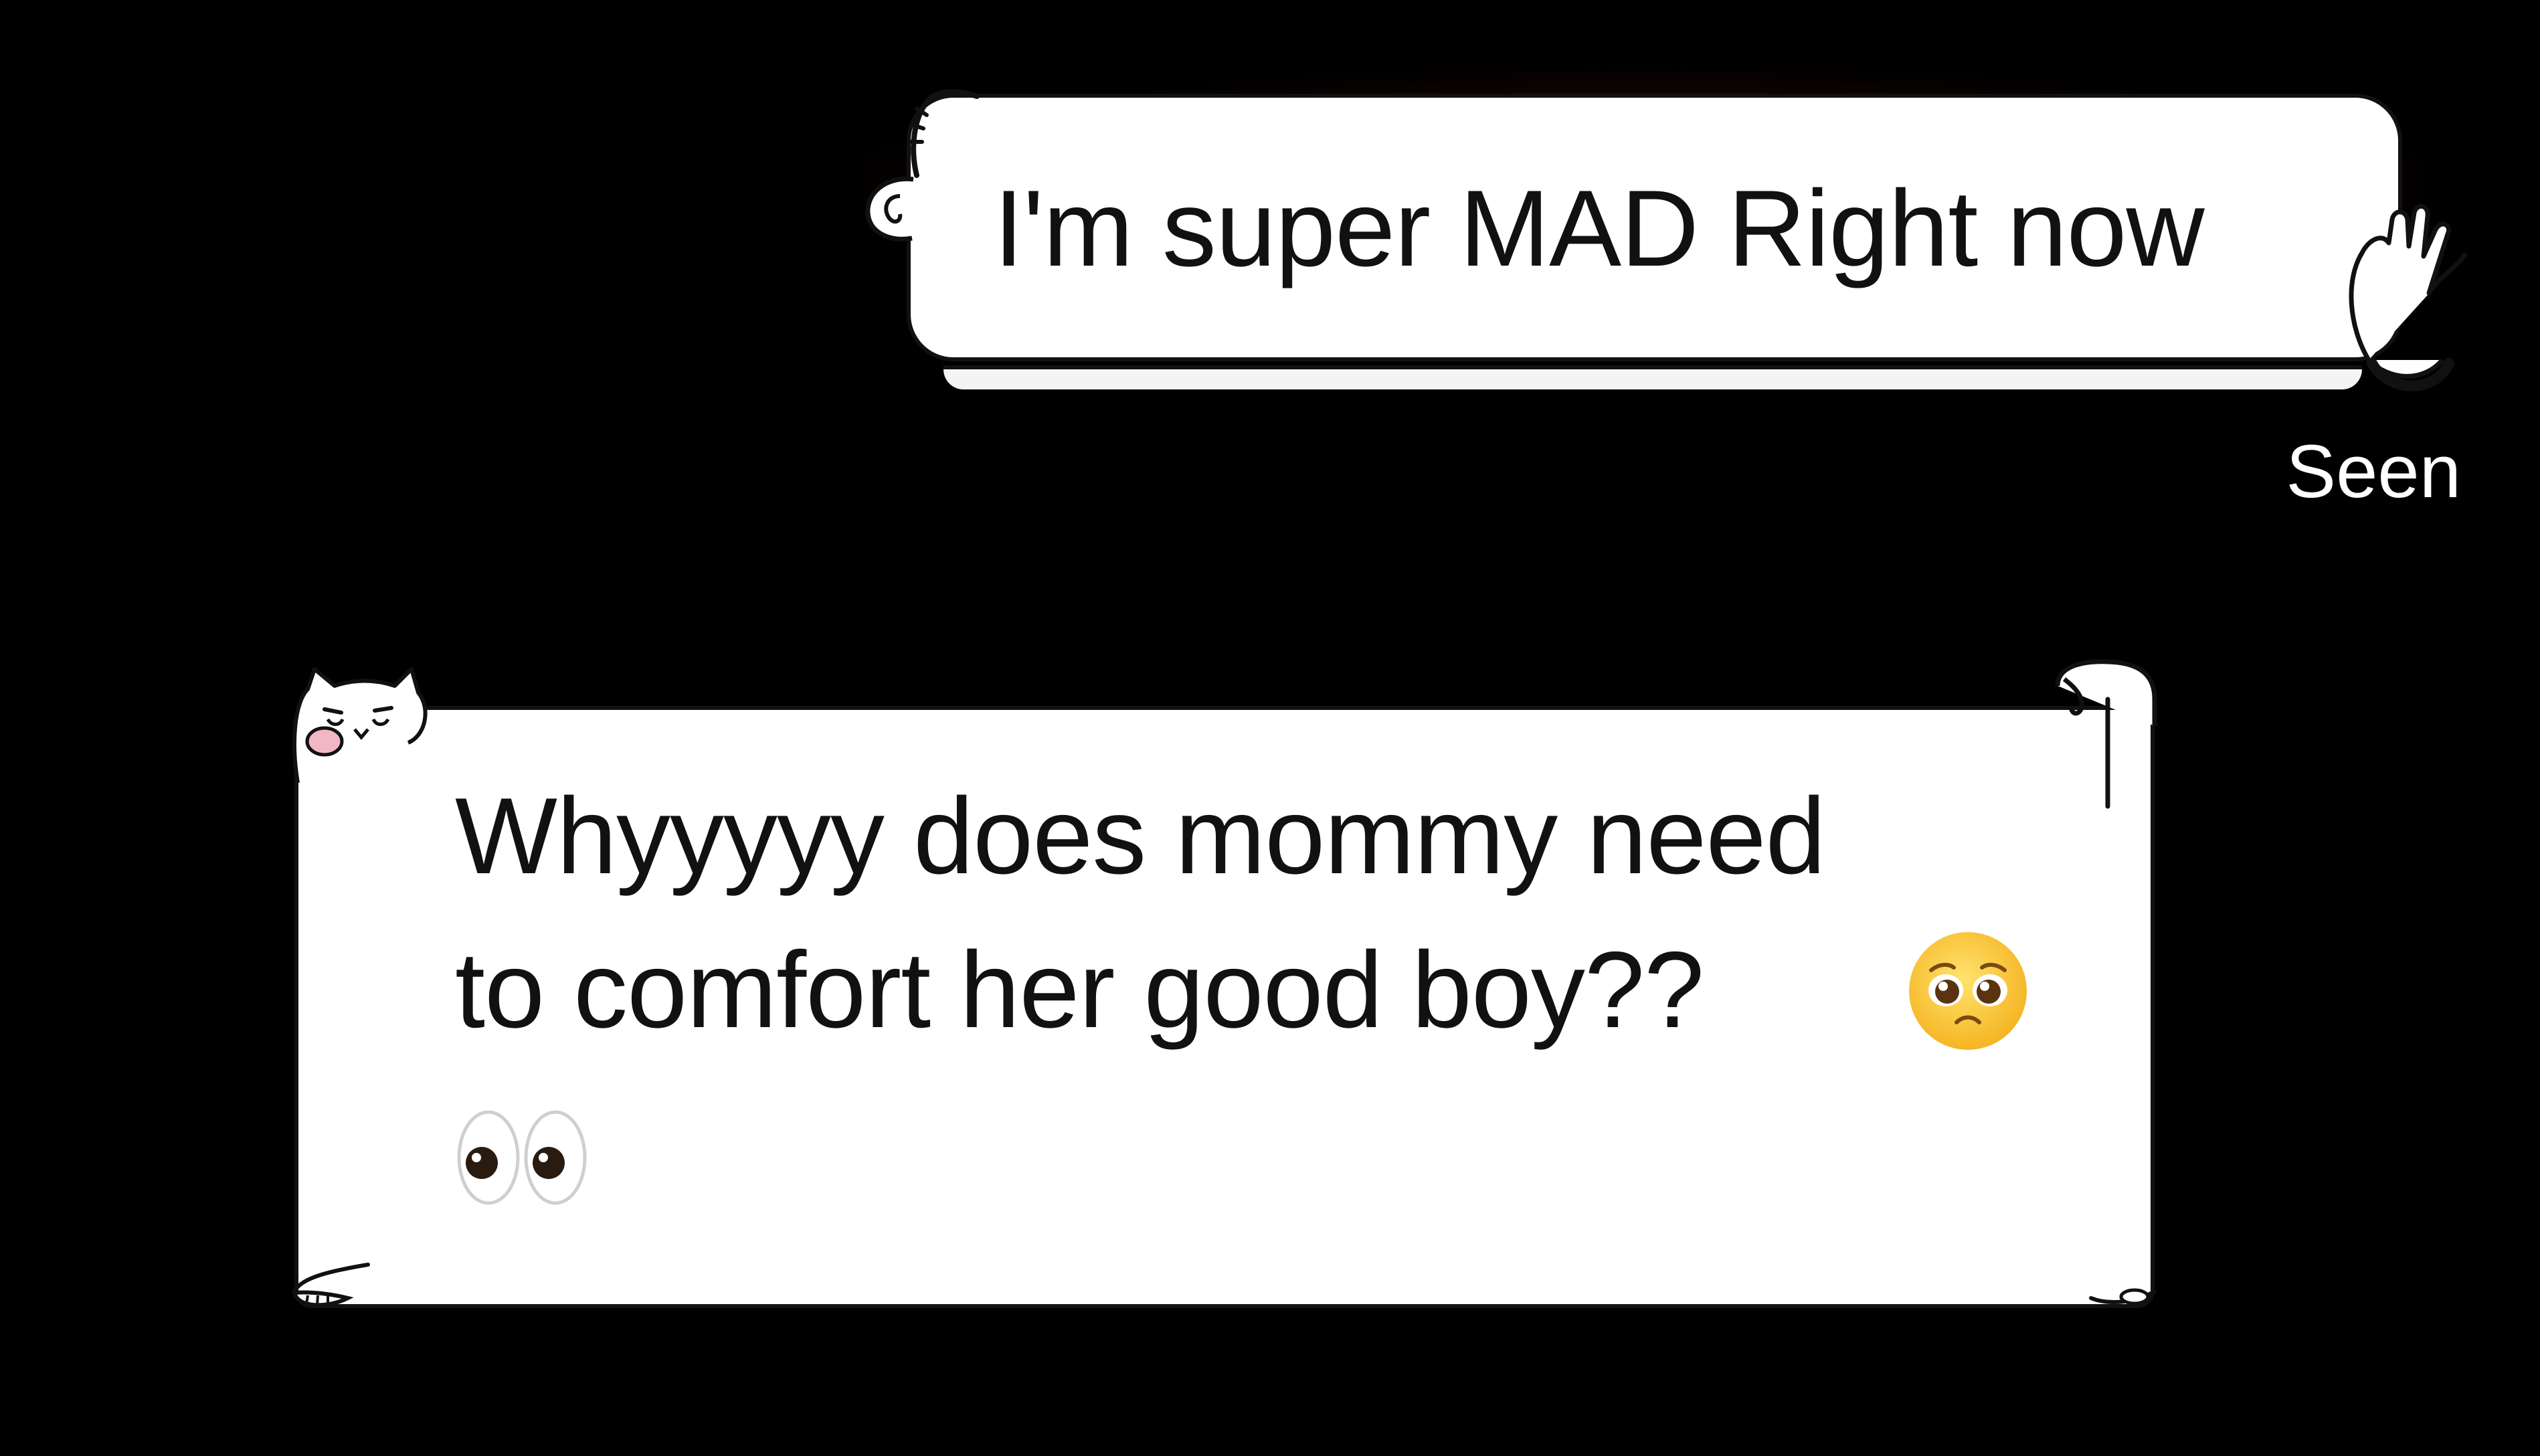 This screenshot has width=2540, height=1456. What do you see at coordinates (1140, 836) in the screenshot?
I see `received-message-line-1: Whyyyyy does mommy need` at bounding box center [1140, 836].